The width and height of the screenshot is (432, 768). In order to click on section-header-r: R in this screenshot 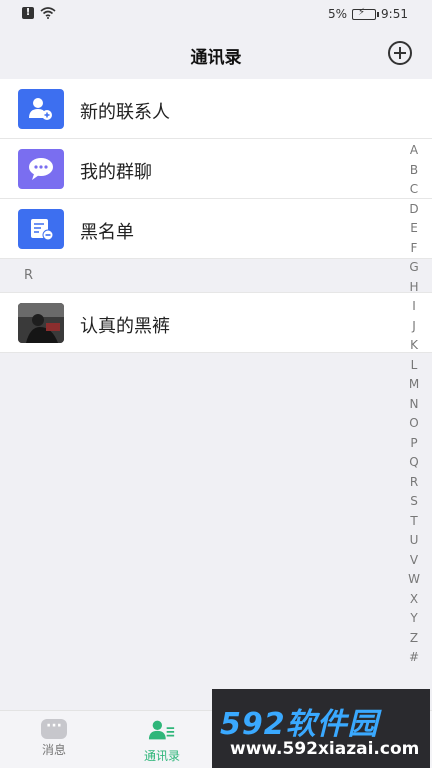, I will do `click(216, 276)`.